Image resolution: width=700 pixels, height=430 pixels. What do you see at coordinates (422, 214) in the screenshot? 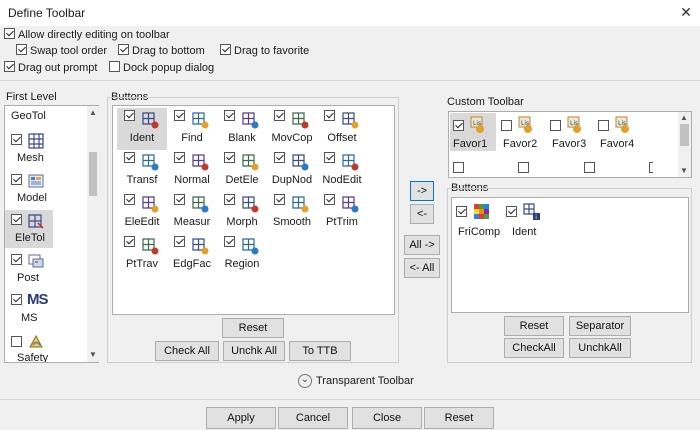
I see `remove-button: <-` at bounding box center [422, 214].